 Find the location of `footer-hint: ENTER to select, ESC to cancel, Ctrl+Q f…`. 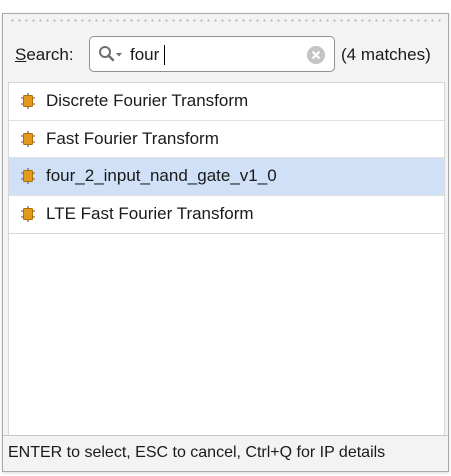

footer-hint: ENTER to select, ESC to cancel, Ctrl+Q f… is located at coordinates (197, 452).